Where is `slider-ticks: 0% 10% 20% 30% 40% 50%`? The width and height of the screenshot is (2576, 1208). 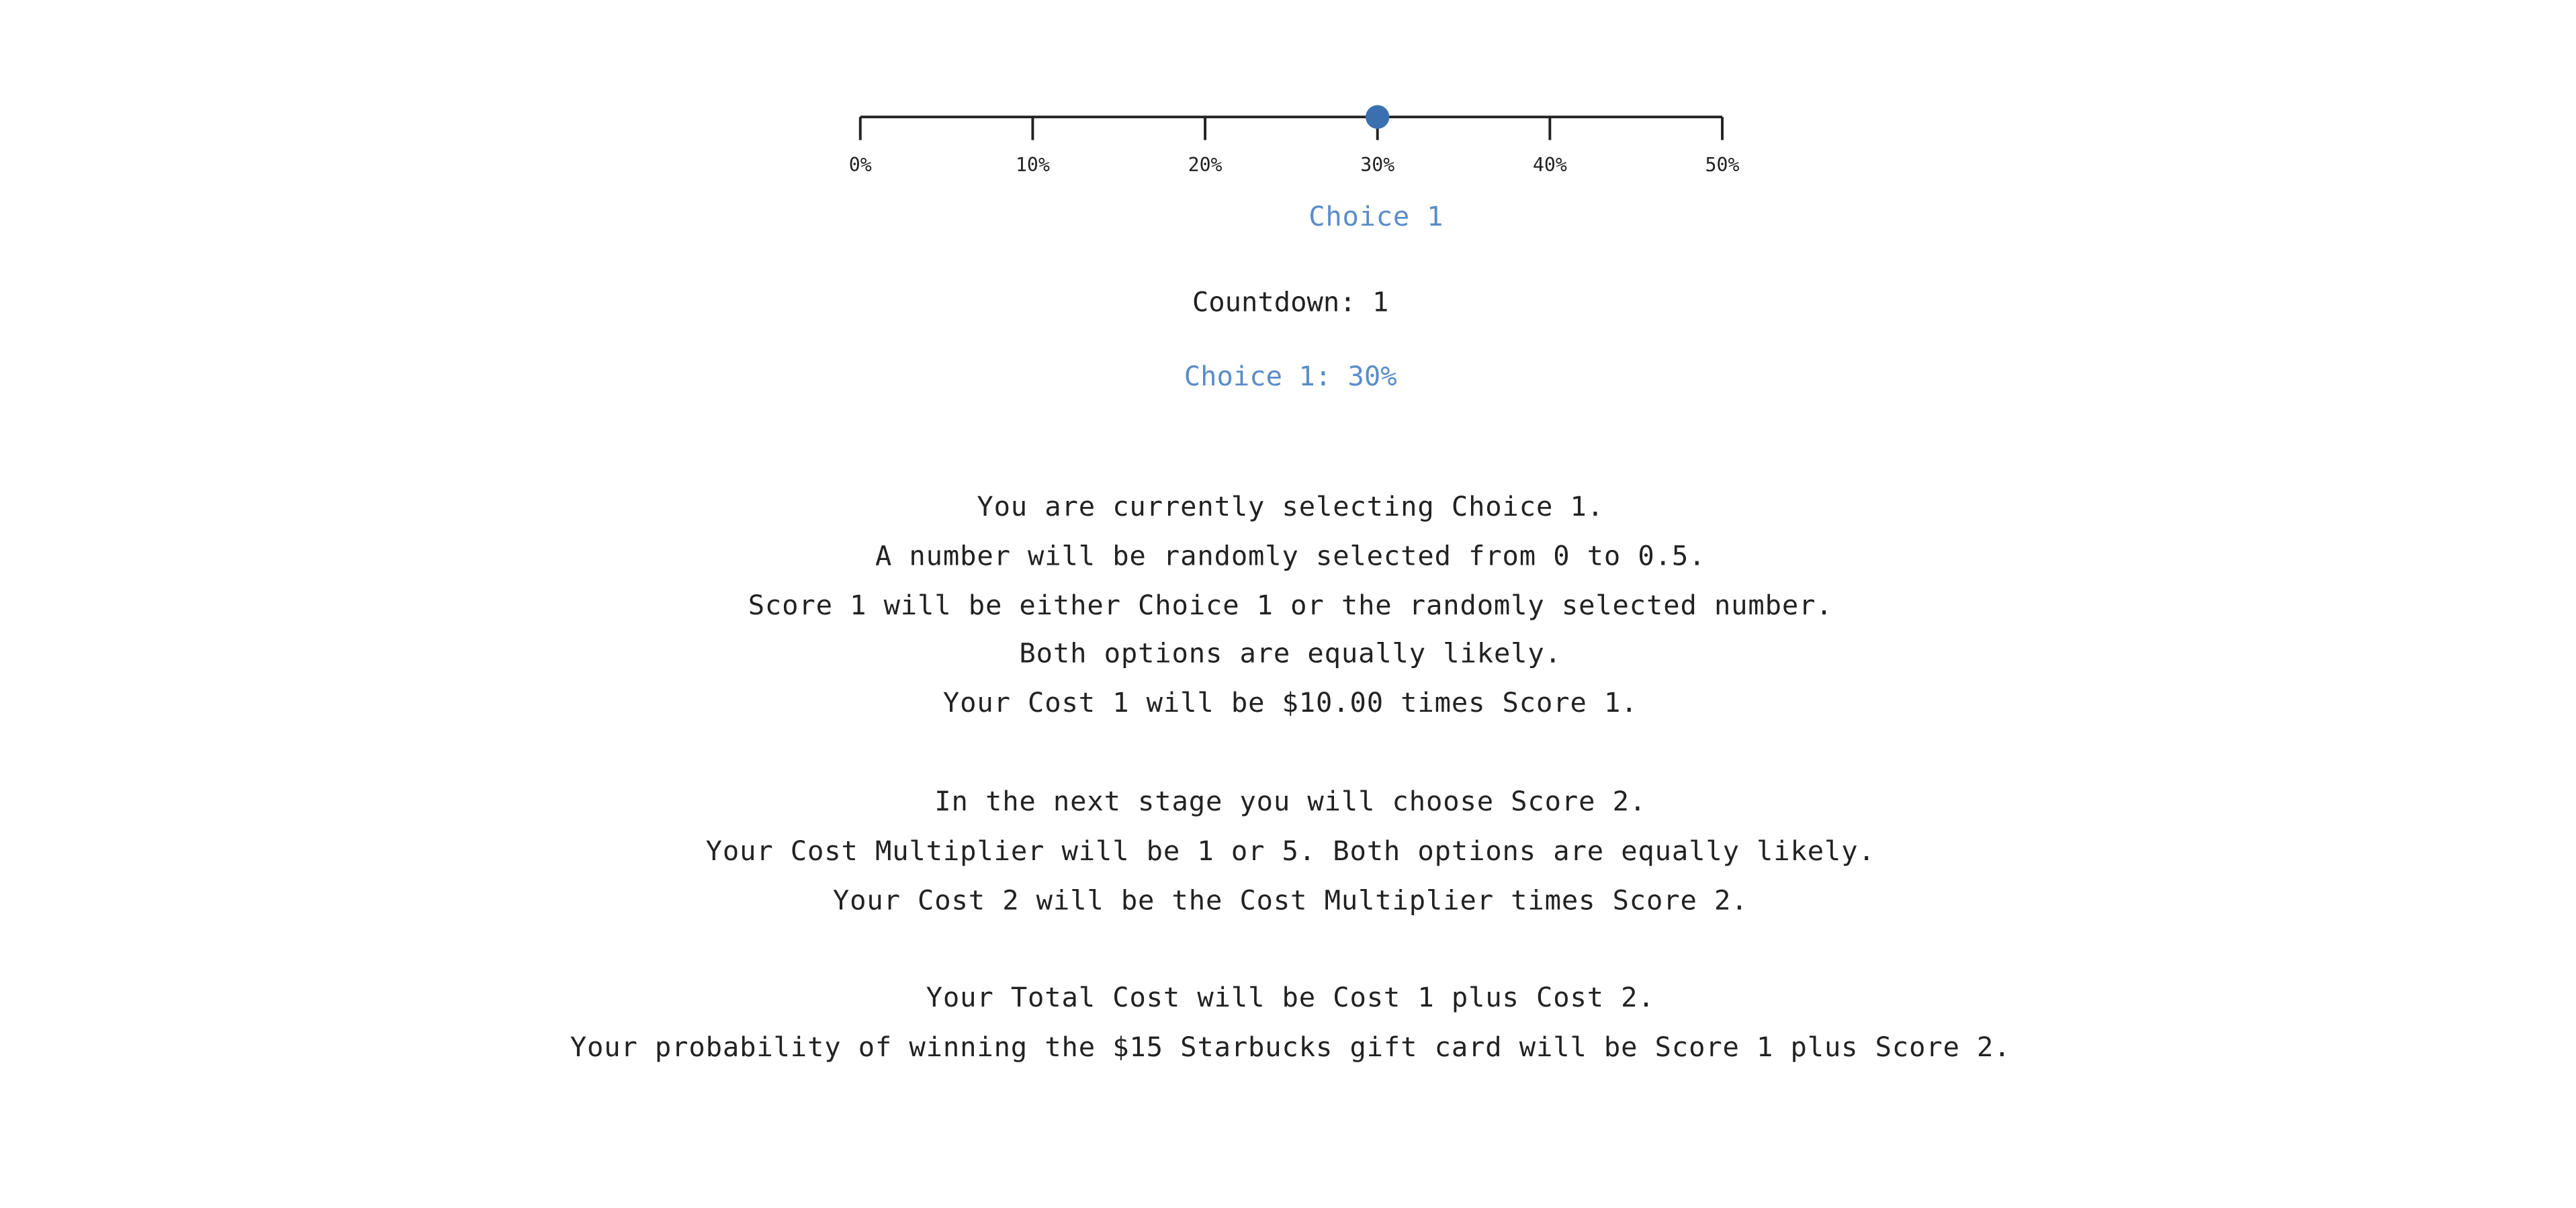 slider-ticks: 0% 10% 20% 30% 40% 50% is located at coordinates (1295, 146).